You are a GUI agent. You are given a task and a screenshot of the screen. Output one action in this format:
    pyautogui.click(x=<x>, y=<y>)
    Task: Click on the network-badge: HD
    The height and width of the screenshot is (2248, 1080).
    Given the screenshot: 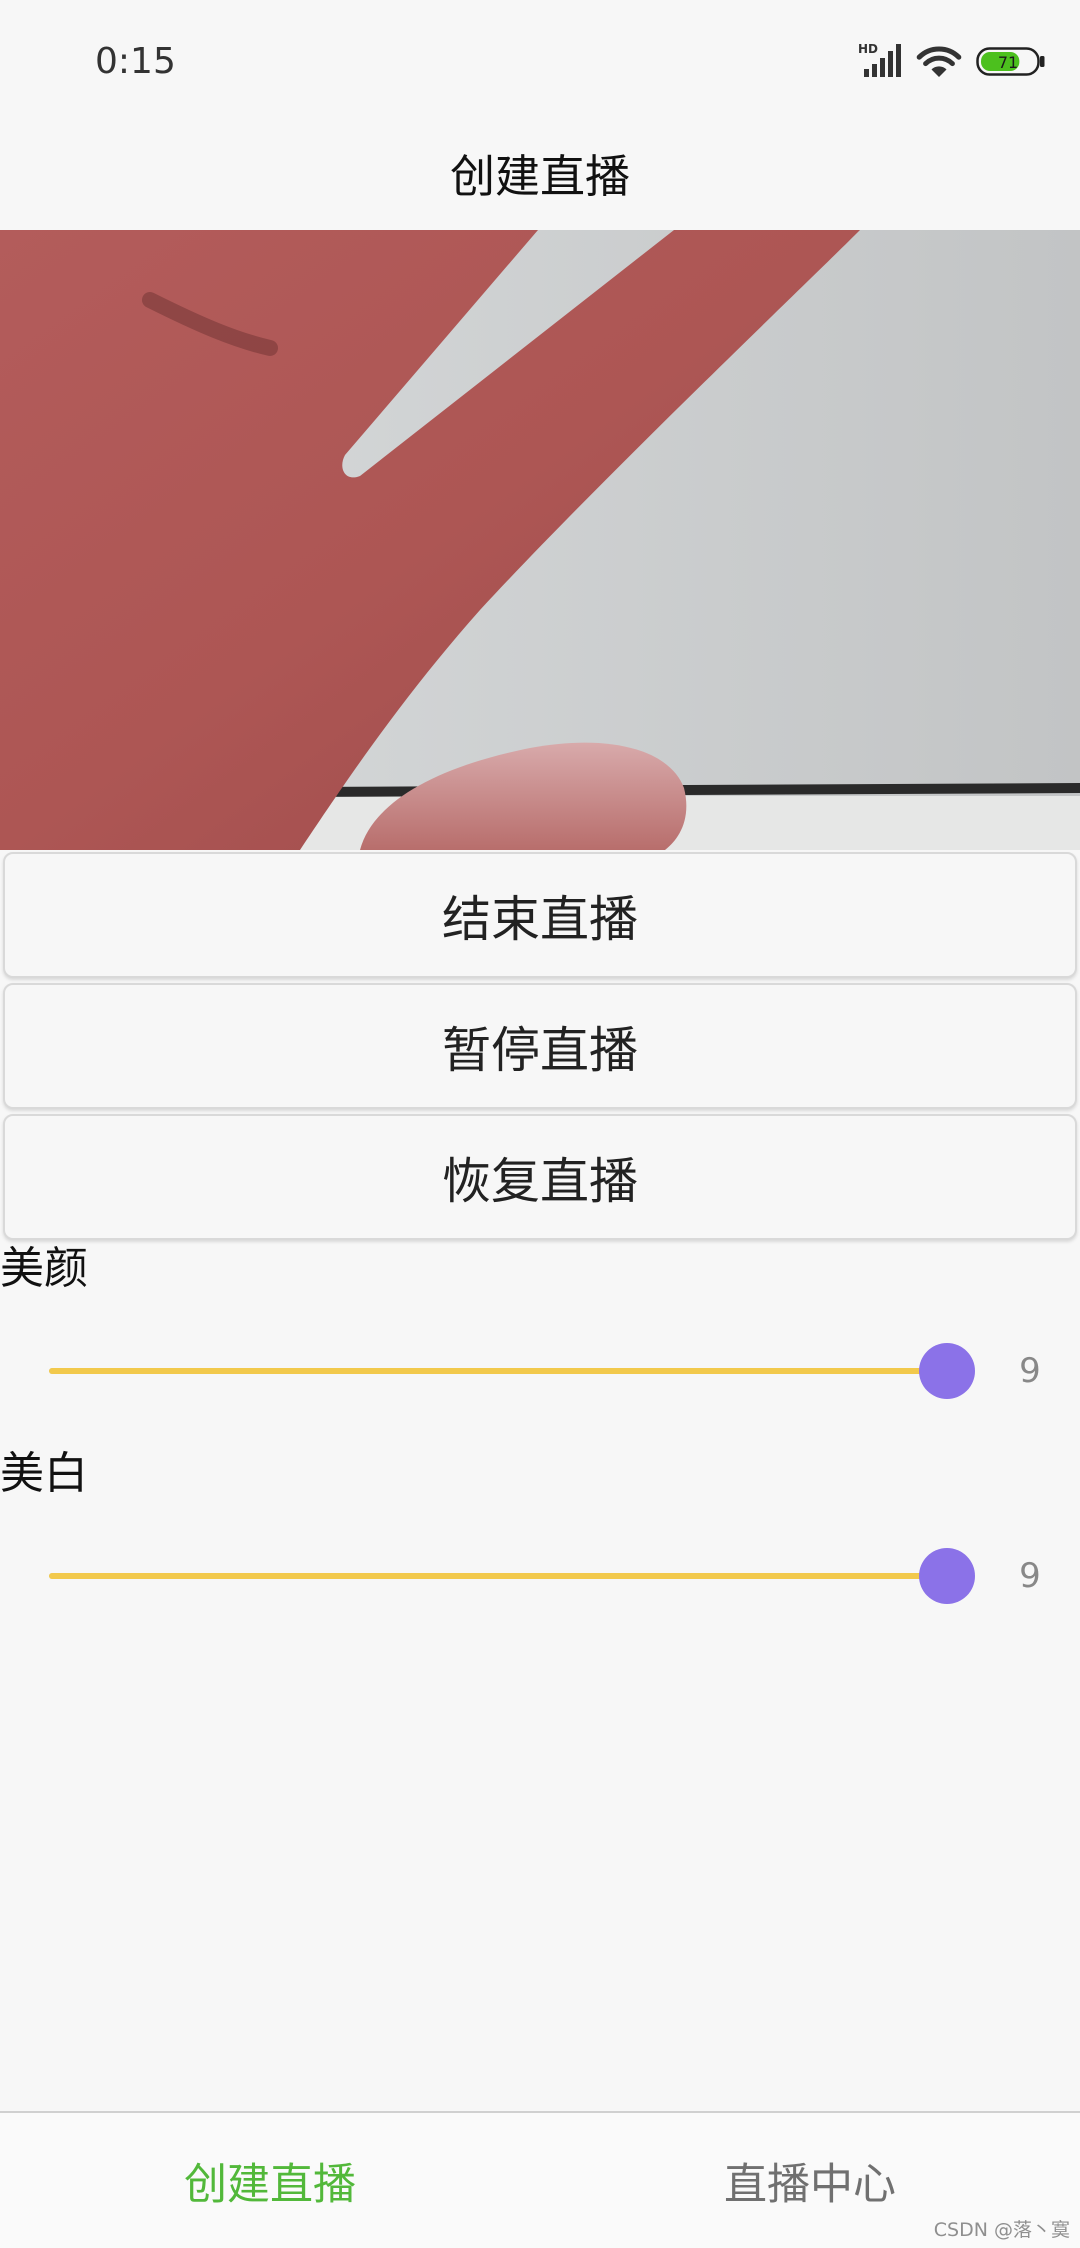 What is the action you would take?
    pyautogui.click(x=868, y=49)
    